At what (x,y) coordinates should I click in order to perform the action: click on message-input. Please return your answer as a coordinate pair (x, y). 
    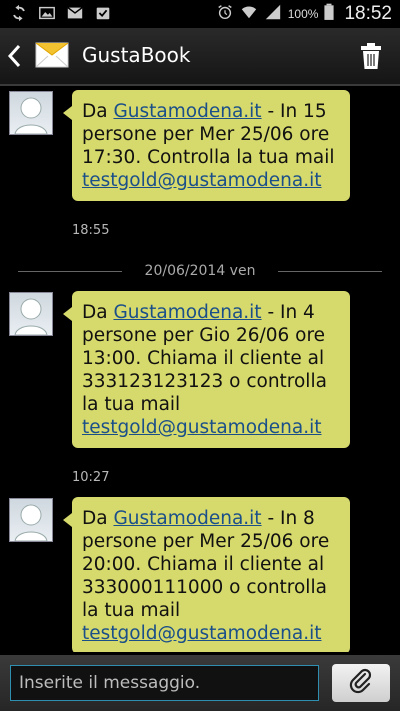
    Looking at the image, I should click on (164, 683).